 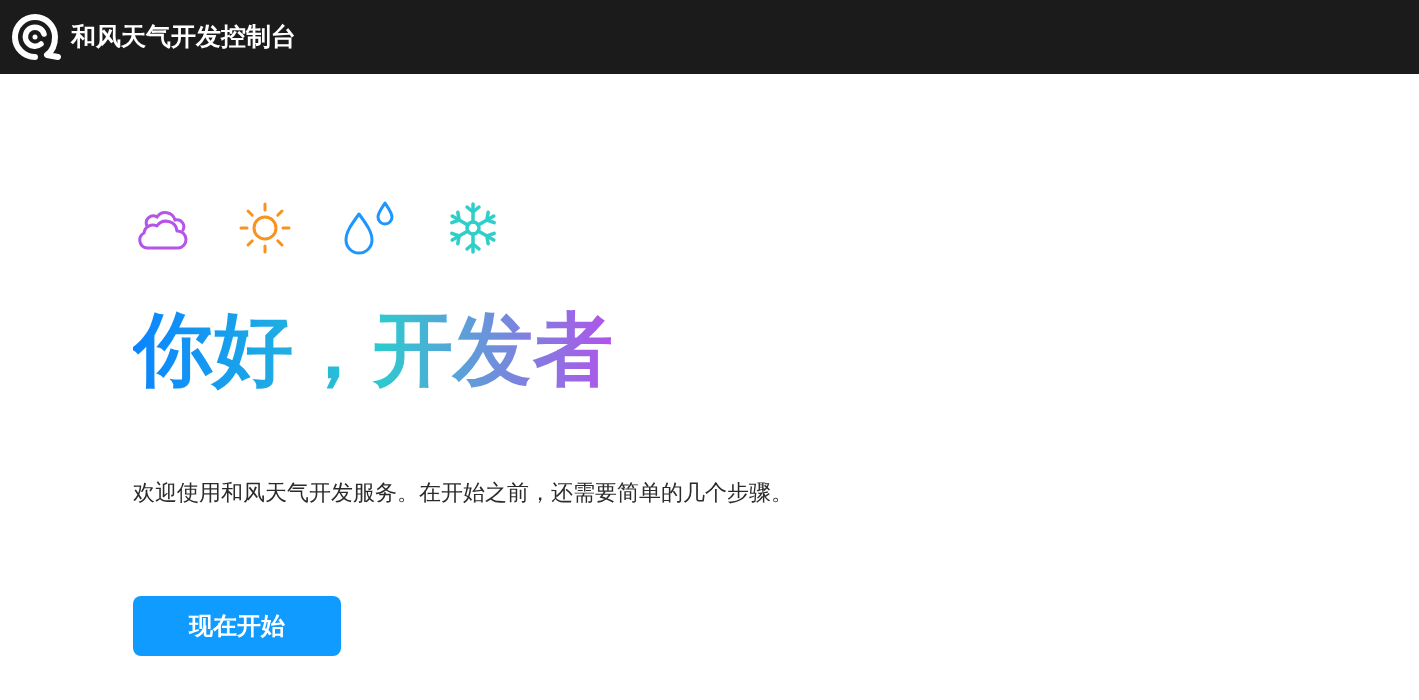 What do you see at coordinates (237, 626) in the screenshot?
I see `start-button: 现在开始` at bounding box center [237, 626].